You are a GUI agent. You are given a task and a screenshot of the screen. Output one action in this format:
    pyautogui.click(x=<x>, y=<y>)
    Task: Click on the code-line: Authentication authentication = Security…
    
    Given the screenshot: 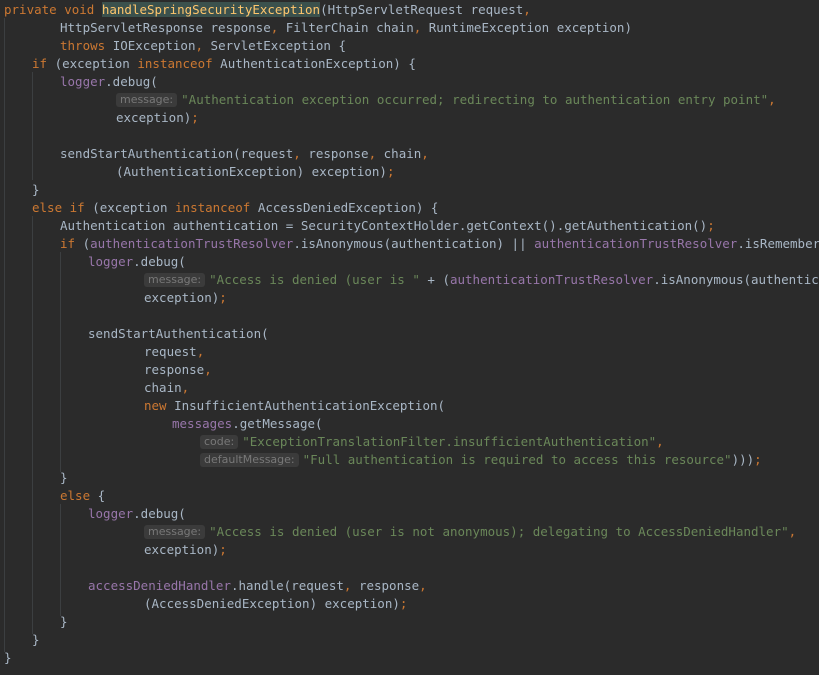 What is the action you would take?
    pyautogui.click(x=357, y=226)
    